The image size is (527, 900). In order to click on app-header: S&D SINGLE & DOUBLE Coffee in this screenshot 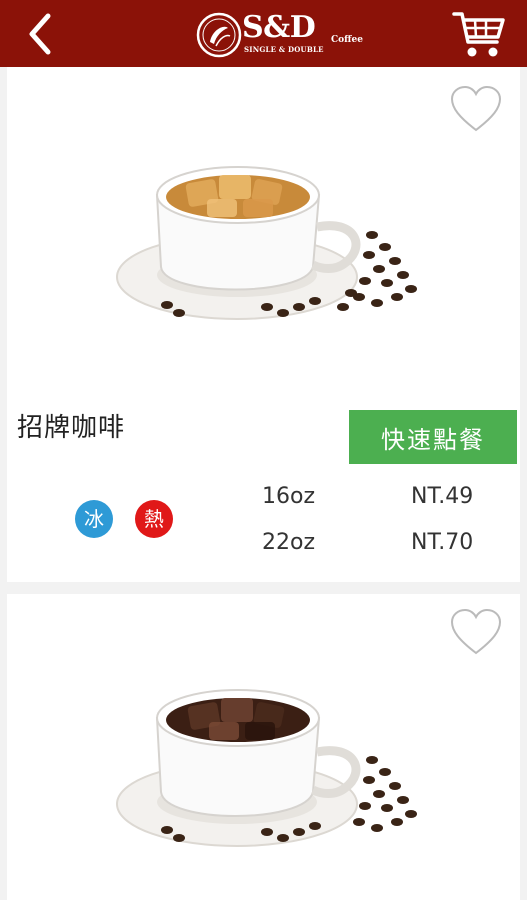, I will do `click(263, 33)`.